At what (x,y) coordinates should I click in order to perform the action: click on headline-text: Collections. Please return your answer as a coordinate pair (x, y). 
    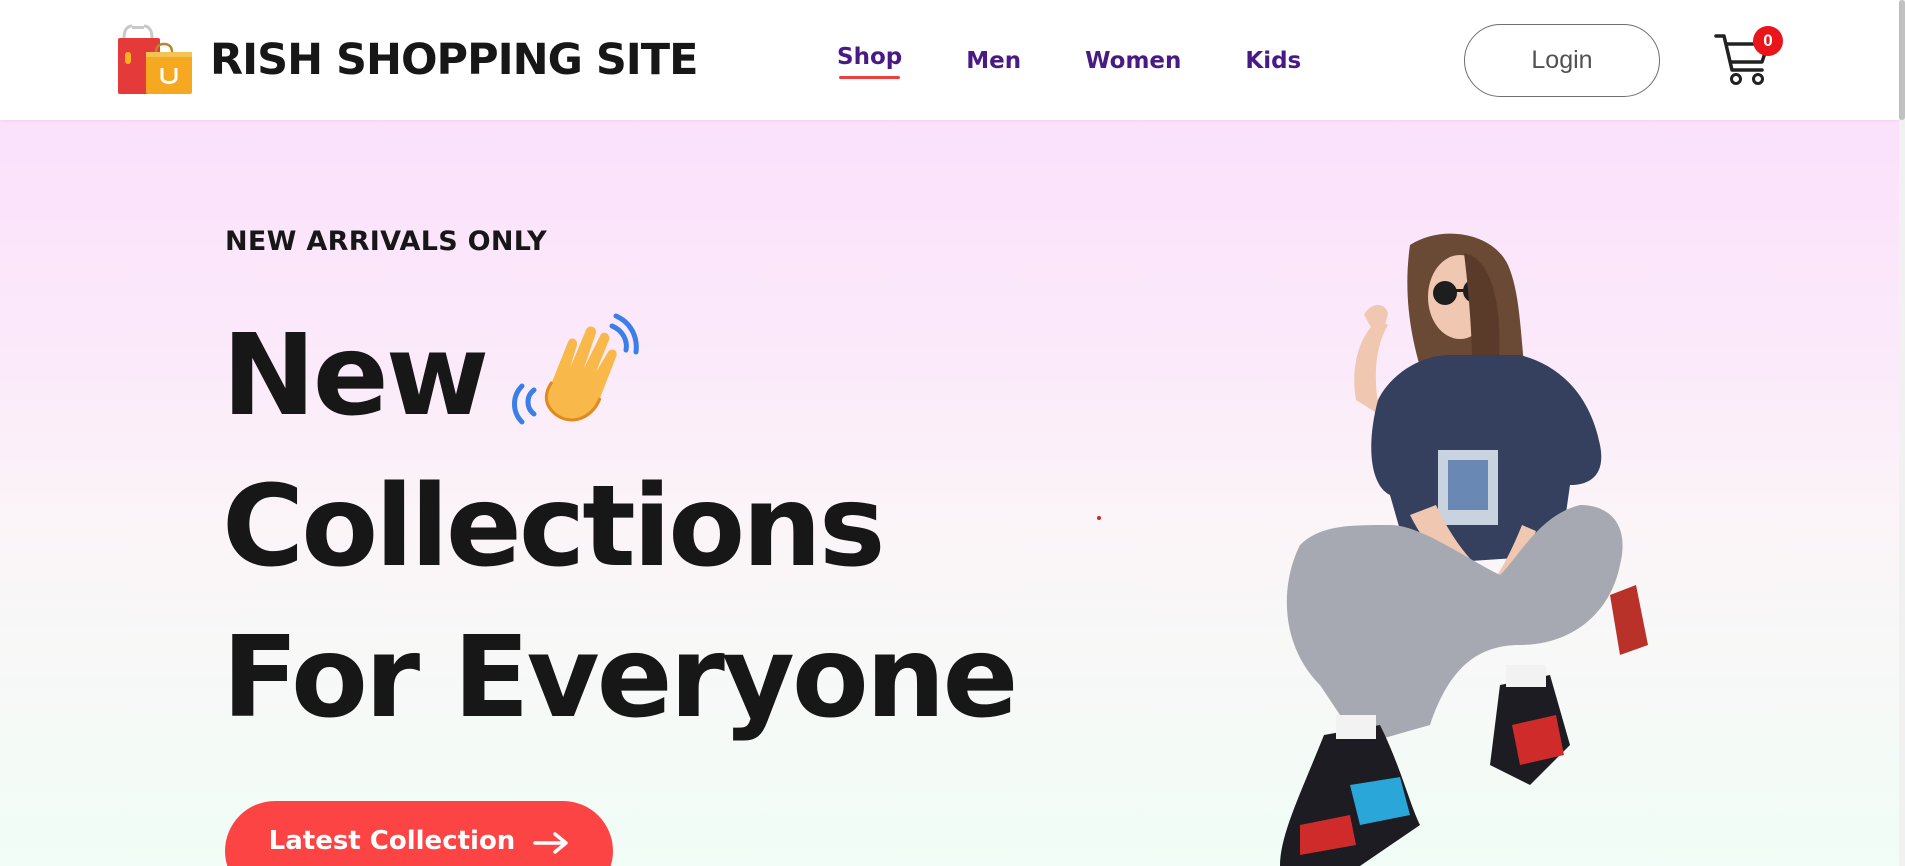
    Looking at the image, I should click on (554, 526).